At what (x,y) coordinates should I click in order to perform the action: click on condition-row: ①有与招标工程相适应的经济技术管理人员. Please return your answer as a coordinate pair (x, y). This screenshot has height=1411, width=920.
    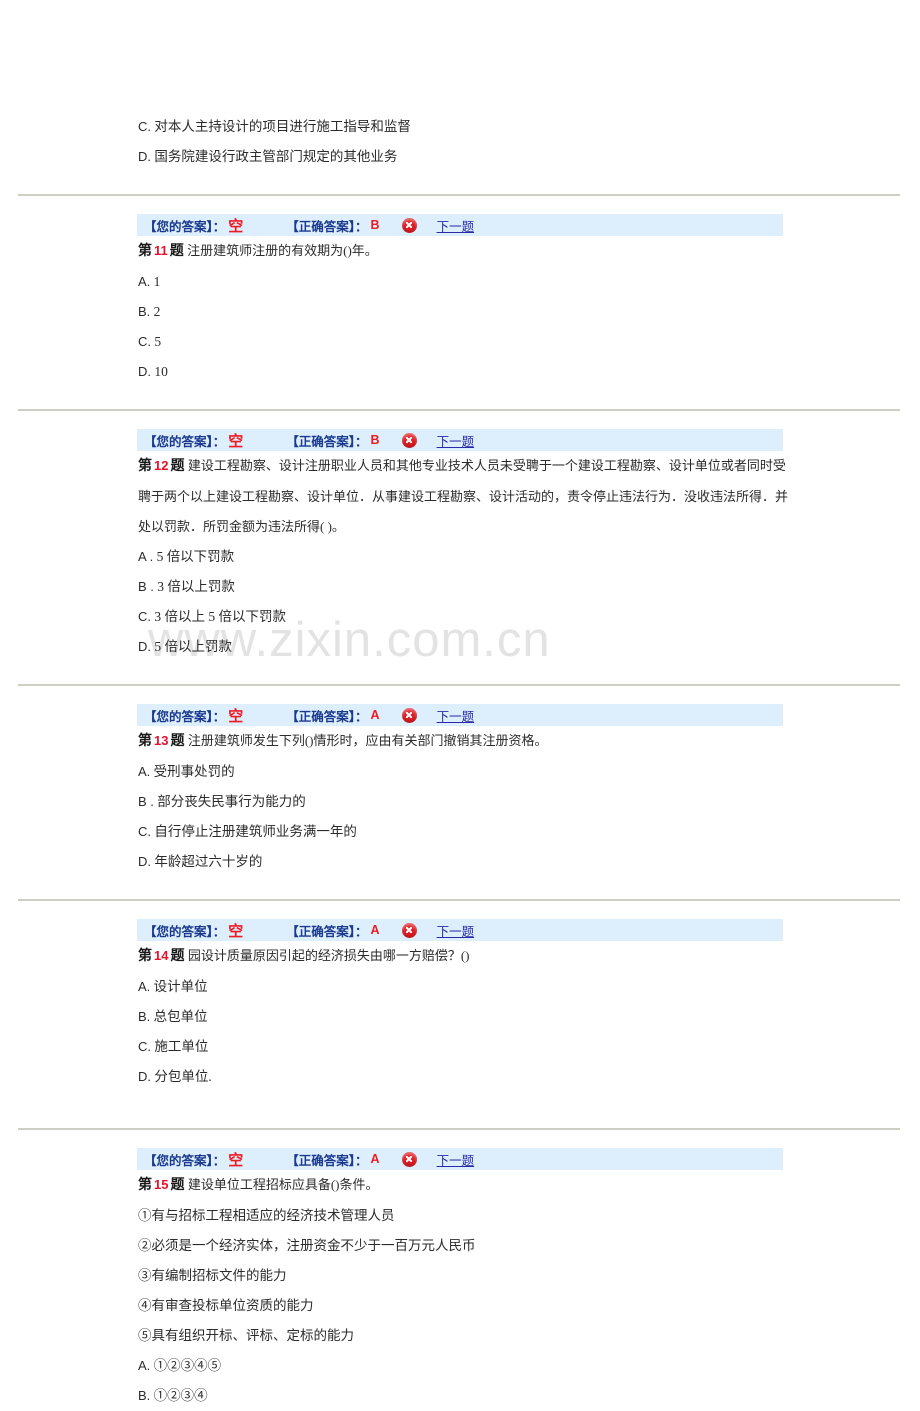
    Looking at the image, I should click on (266, 1215).